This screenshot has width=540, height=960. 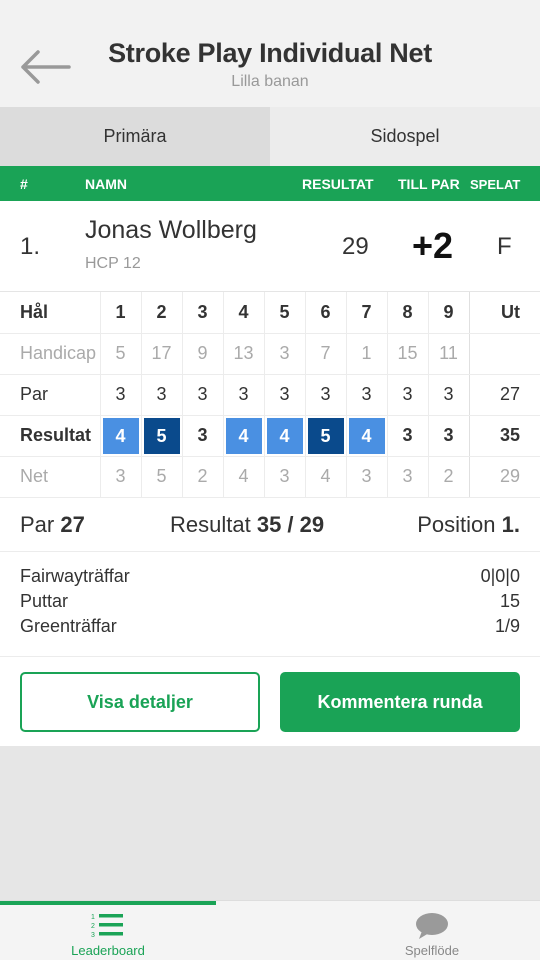 What do you see at coordinates (140, 702) in the screenshot?
I see `show-details-button: Visa detaljer` at bounding box center [140, 702].